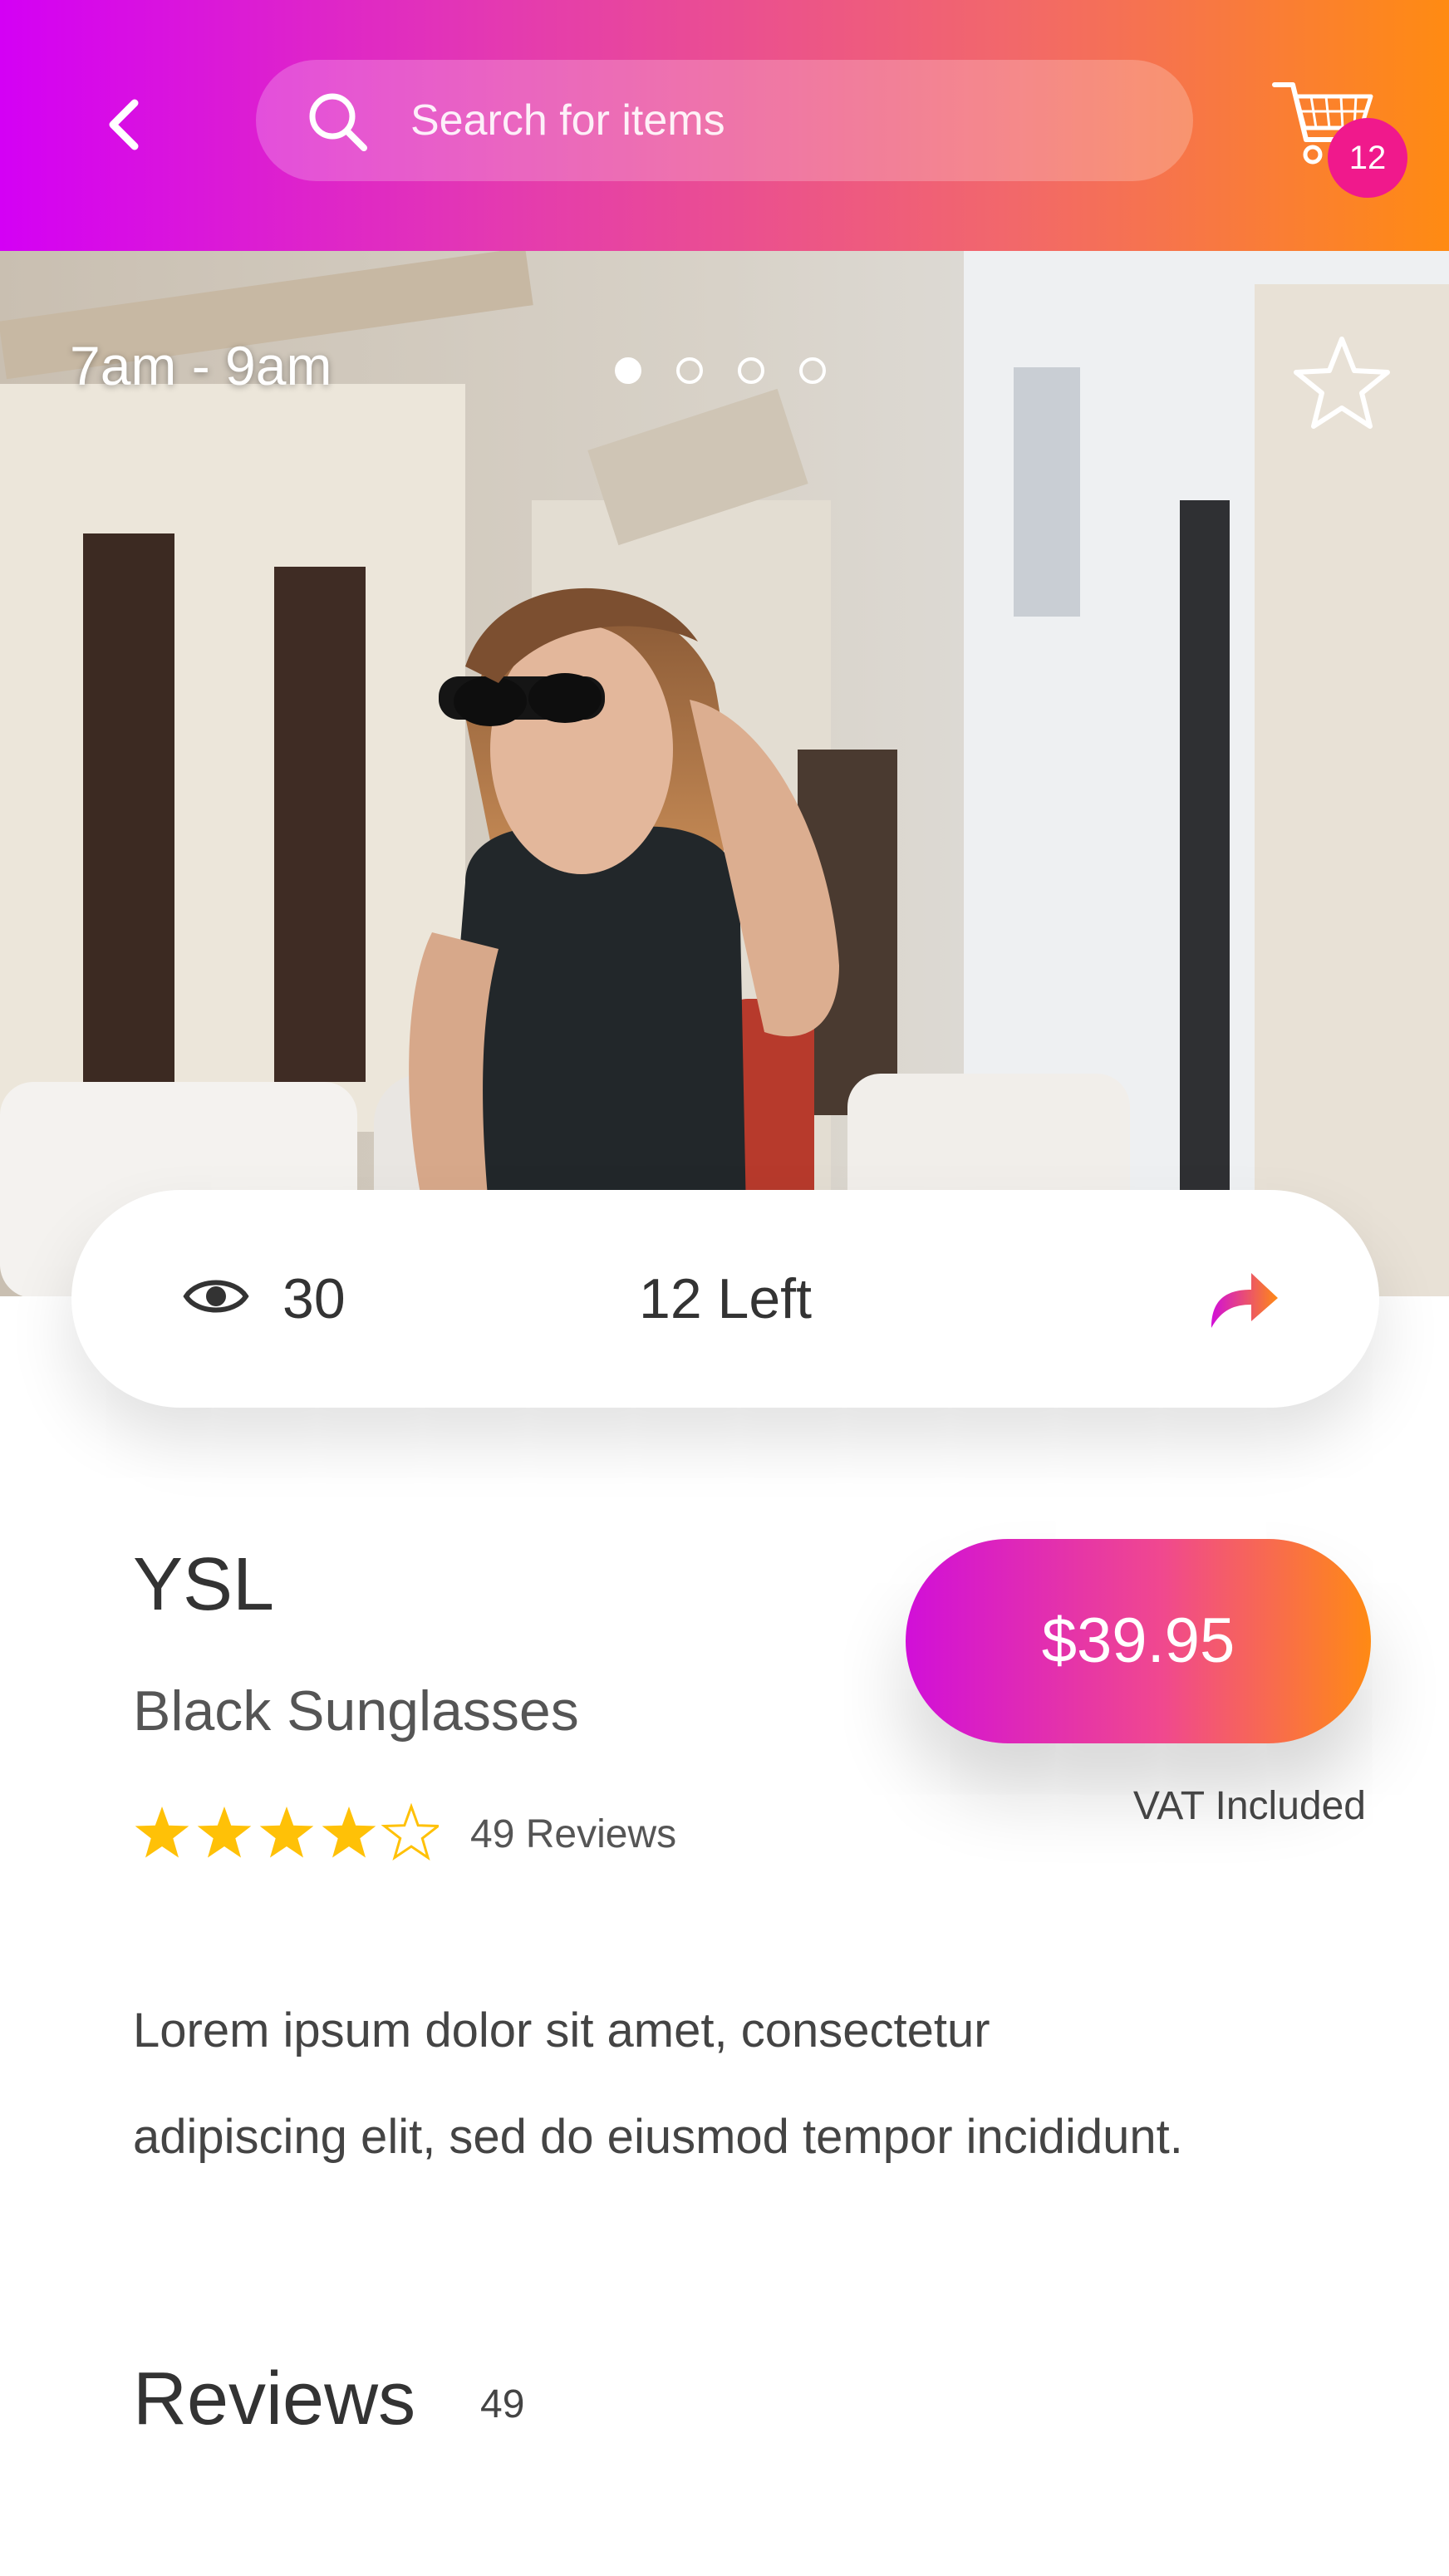  What do you see at coordinates (1367, 158) in the screenshot?
I see `cart-count-badge: 12` at bounding box center [1367, 158].